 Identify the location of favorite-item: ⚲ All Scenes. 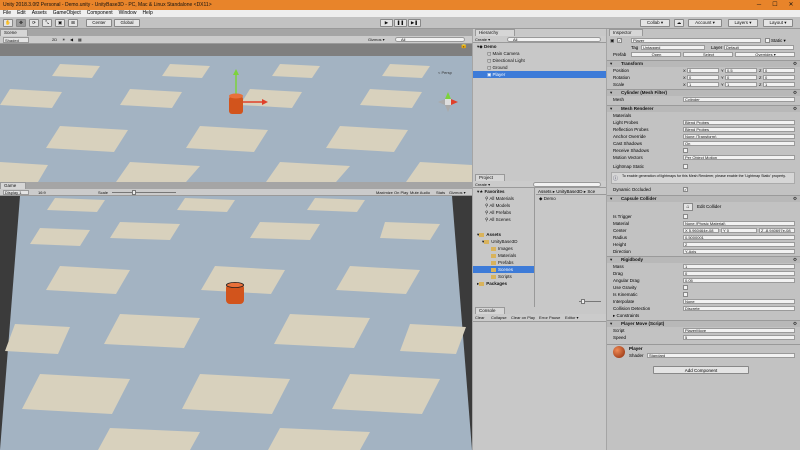
(503, 219).